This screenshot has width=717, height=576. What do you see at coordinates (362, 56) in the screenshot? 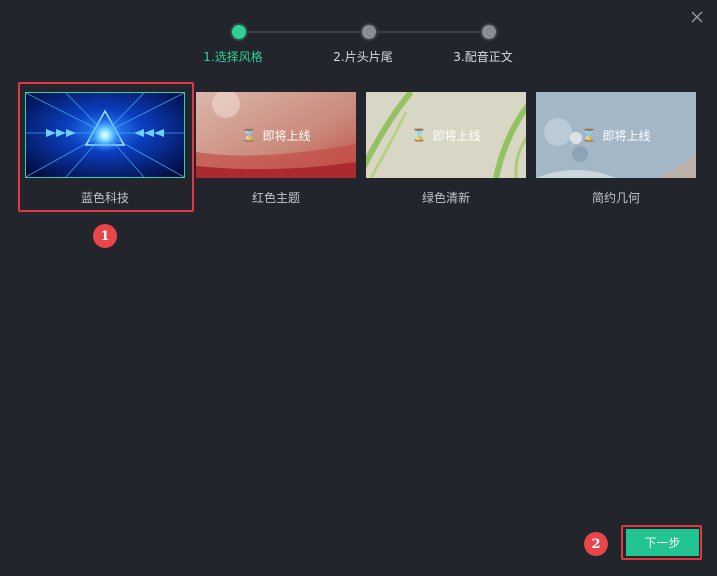
I see `step-label-2: 2.片头片尾` at bounding box center [362, 56].